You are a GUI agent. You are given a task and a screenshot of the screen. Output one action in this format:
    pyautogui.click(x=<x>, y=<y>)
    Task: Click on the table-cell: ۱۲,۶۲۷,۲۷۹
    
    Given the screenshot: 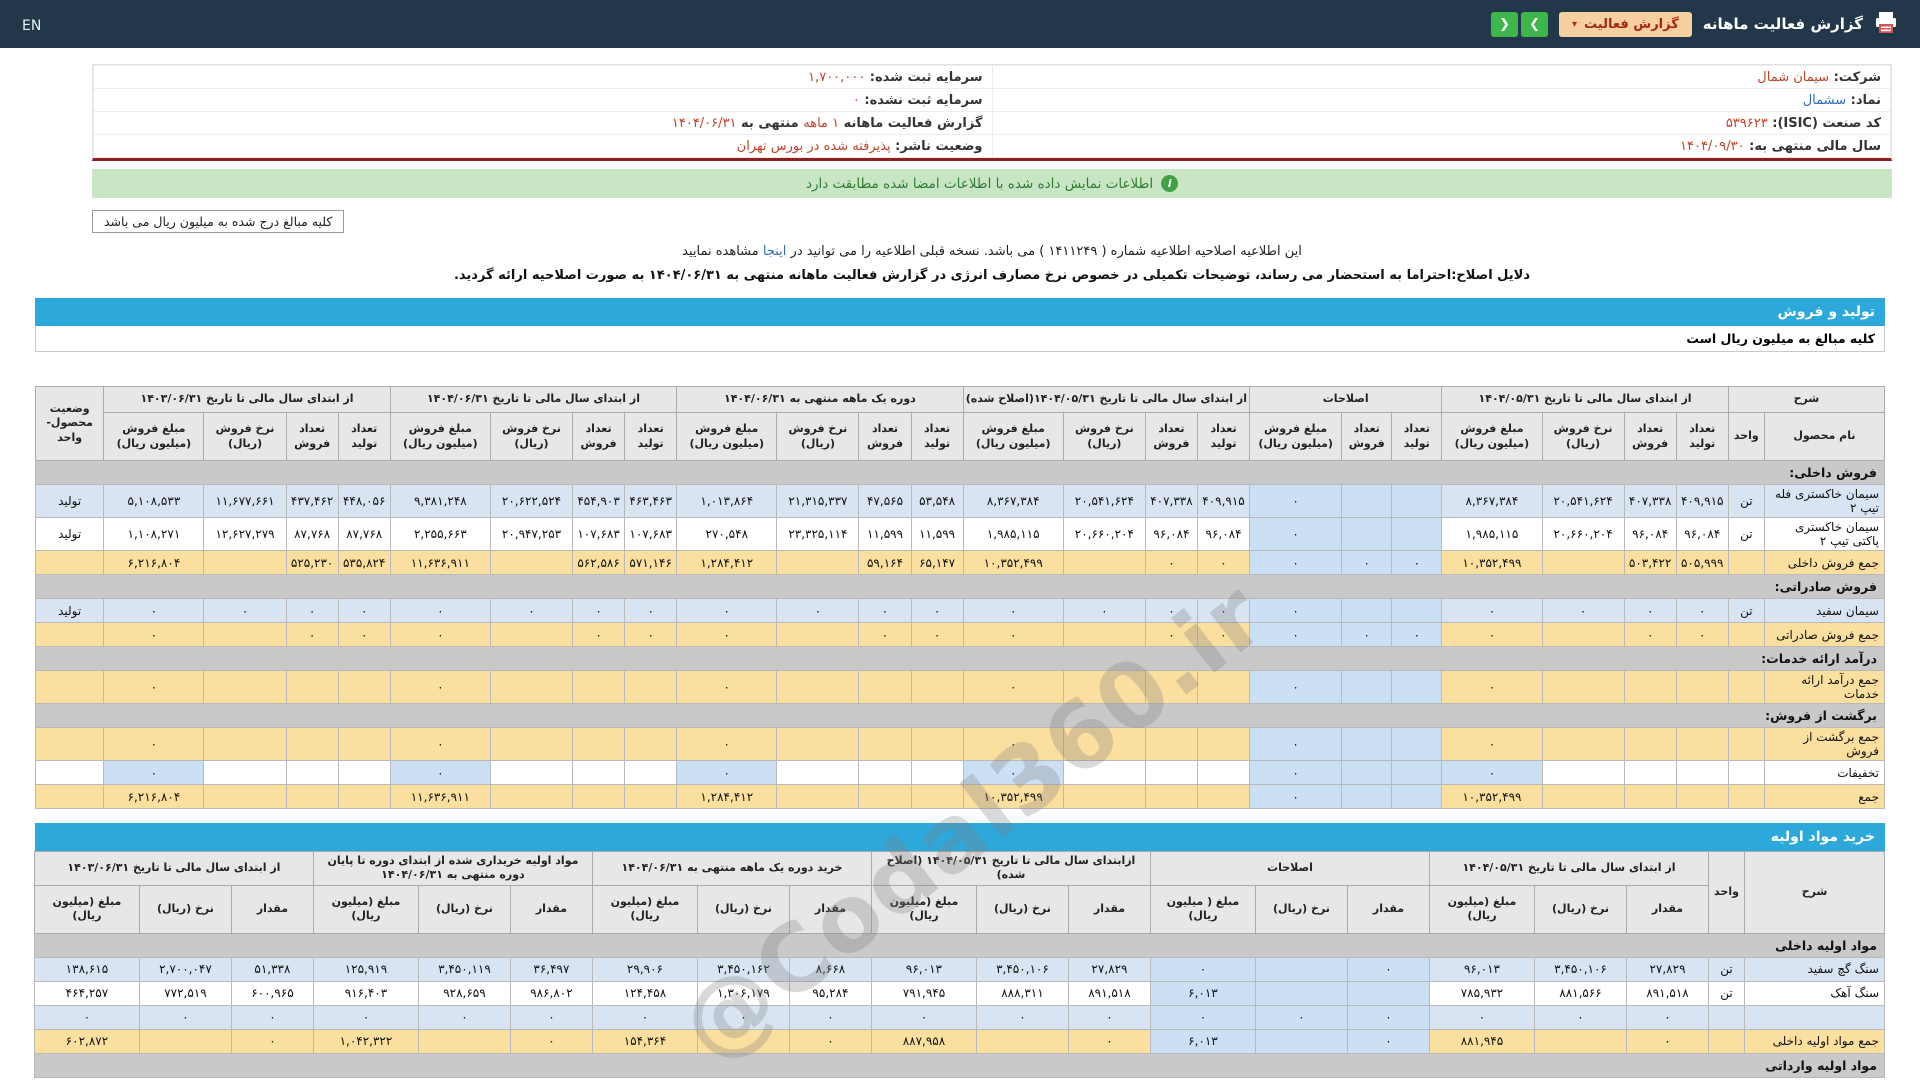 What is the action you would take?
    pyautogui.click(x=245, y=534)
    